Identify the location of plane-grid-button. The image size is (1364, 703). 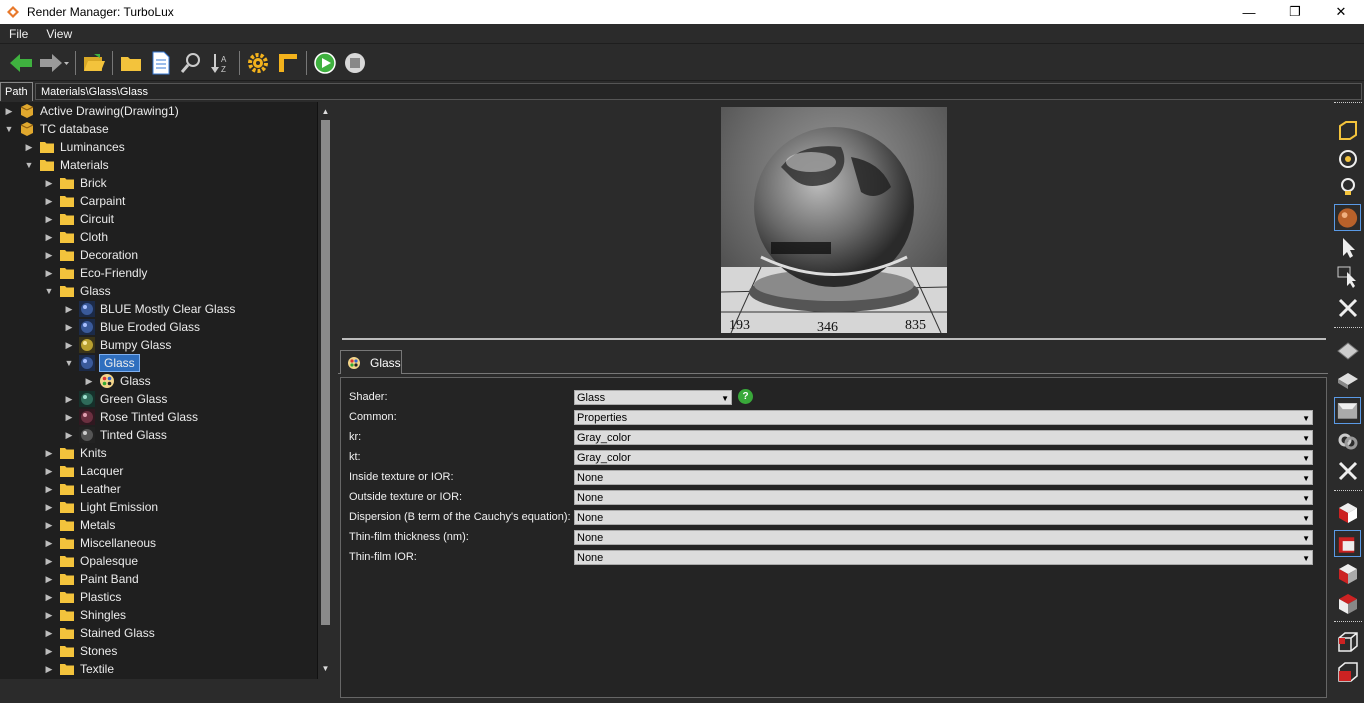
(1347, 349).